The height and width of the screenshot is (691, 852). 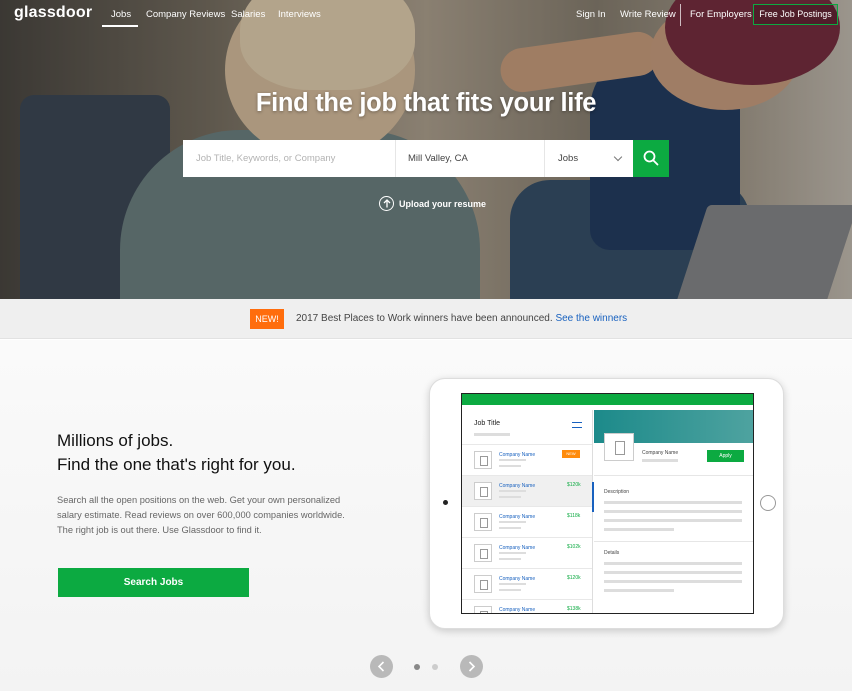 I want to click on salary: $102k, so click(x=574, y=547).